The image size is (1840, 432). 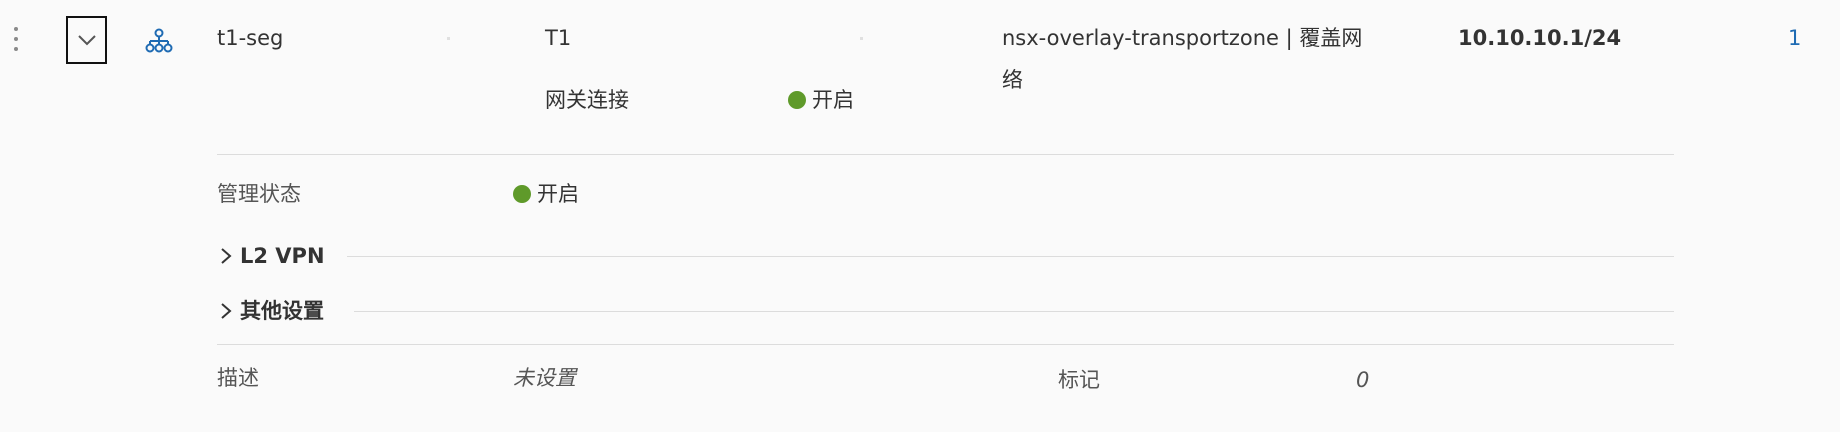 I want to click on tags-value: 0, so click(x=1362, y=380).